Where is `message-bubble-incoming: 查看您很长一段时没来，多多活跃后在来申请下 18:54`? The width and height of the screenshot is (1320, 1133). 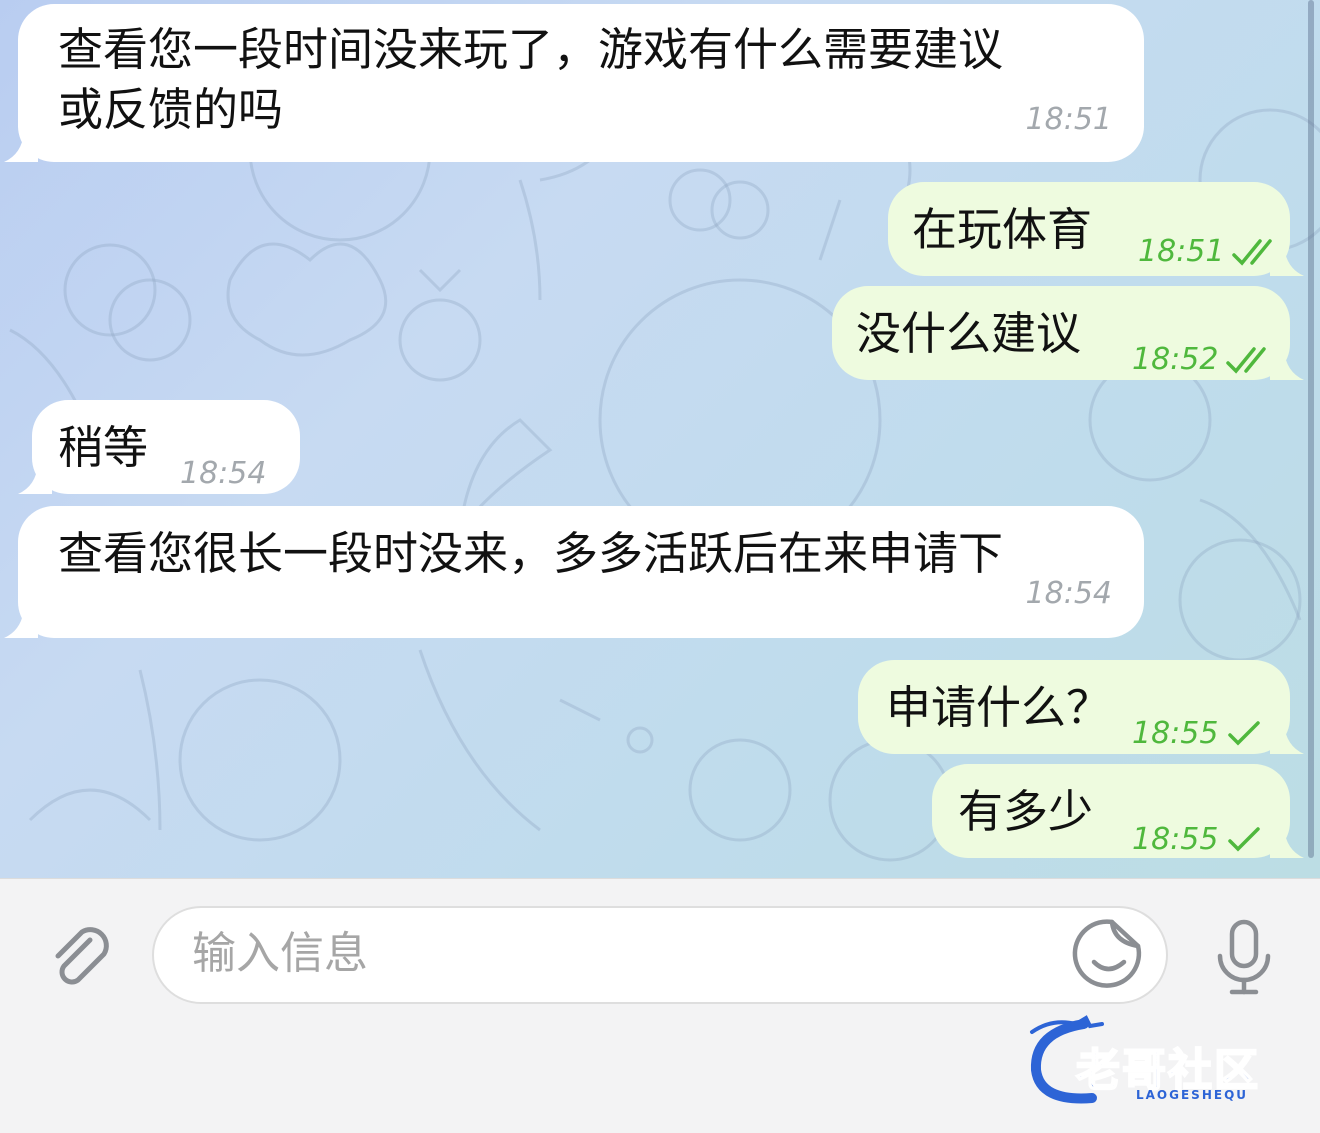
message-bubble-incoming: 查看您很长一段时没来，多多活跃后在来申请下 18:54 is located at coordinates (574, 572).